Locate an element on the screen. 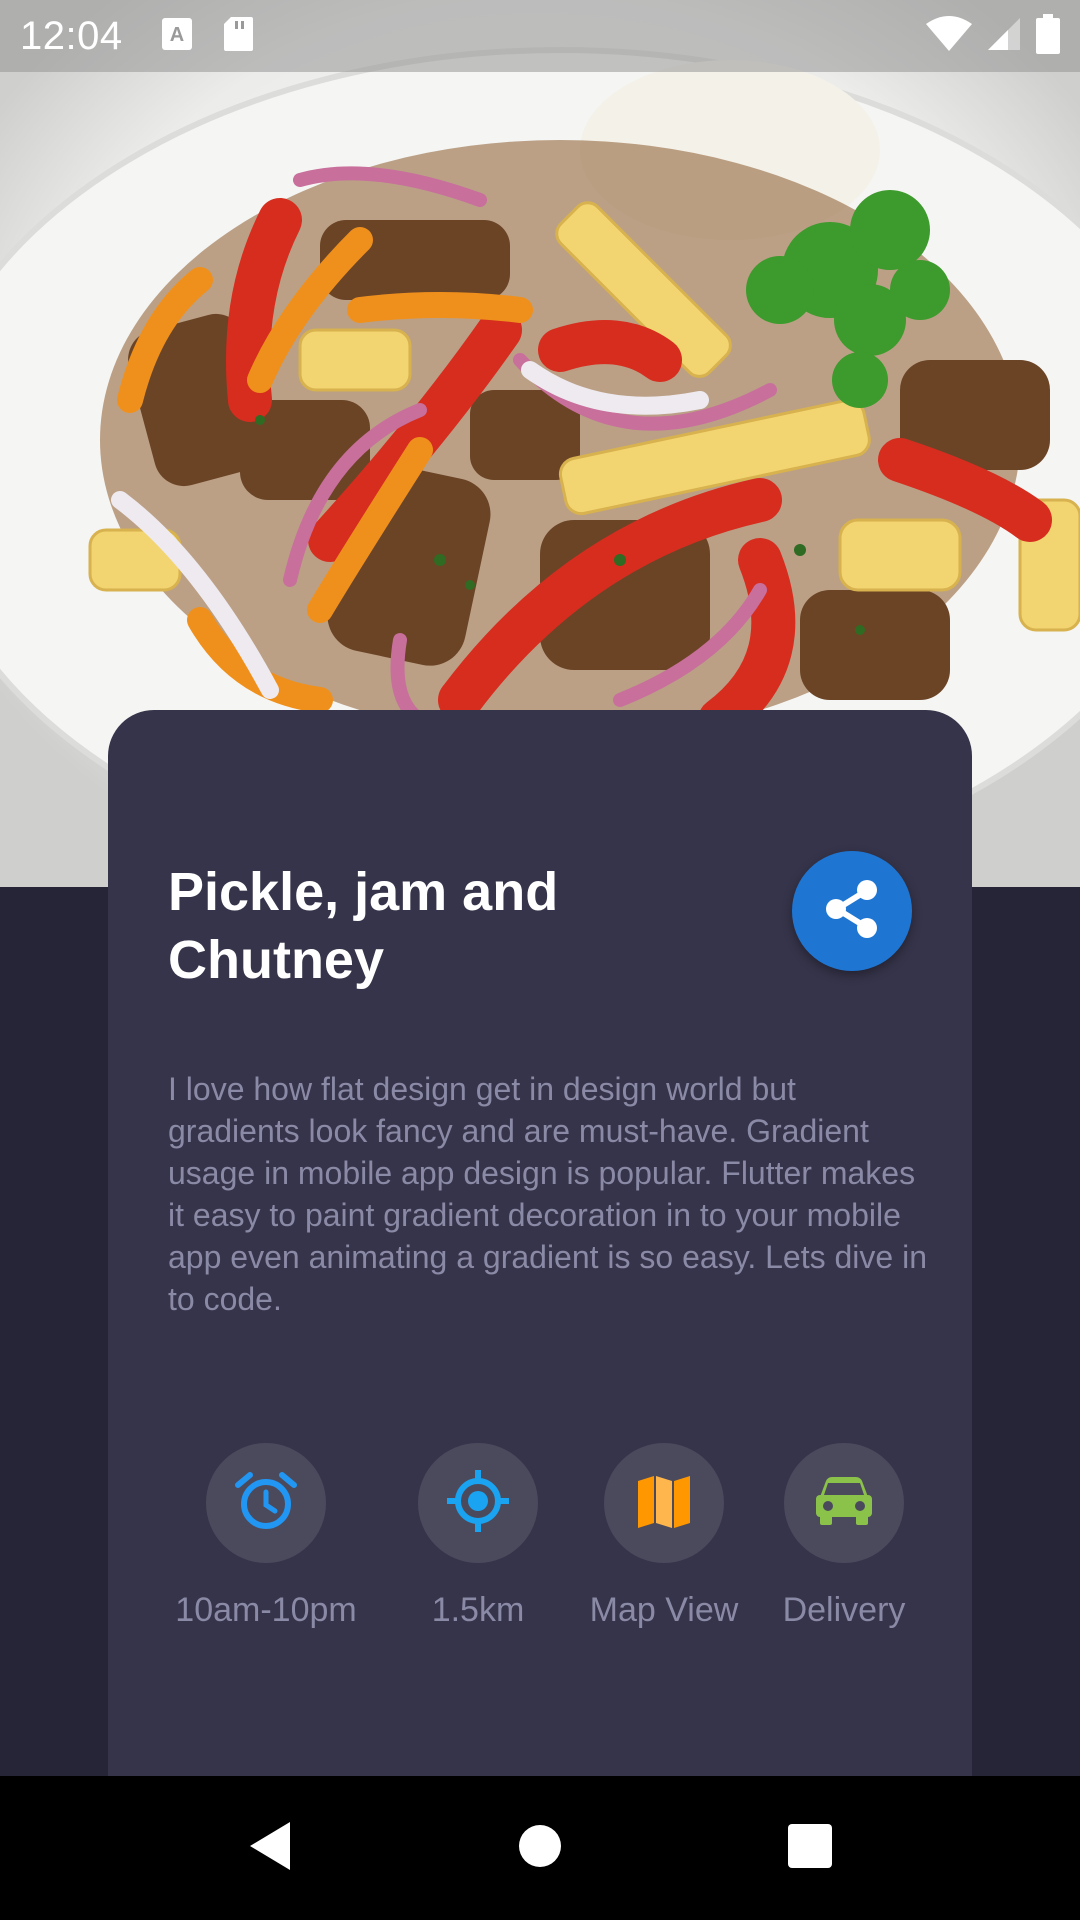 Image resolution: width=1080 pixels, height=1920 pixels. feature-hours: 10am-10pm is located at coordinates (266, 1536).